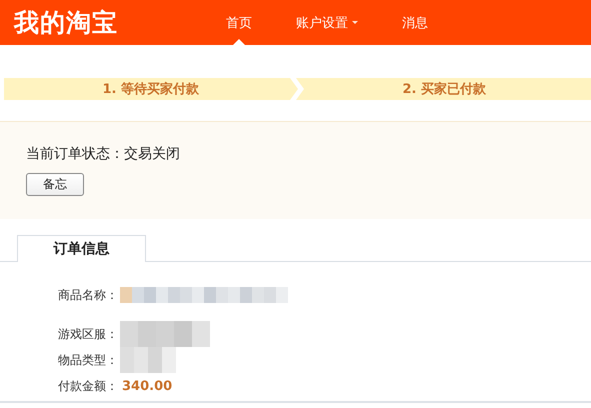  I want to click on logo: 我的淘宝, so click(109, 22).